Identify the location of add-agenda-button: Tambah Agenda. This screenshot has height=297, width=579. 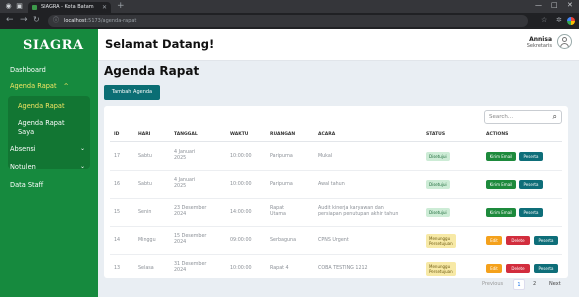
(132, 92).